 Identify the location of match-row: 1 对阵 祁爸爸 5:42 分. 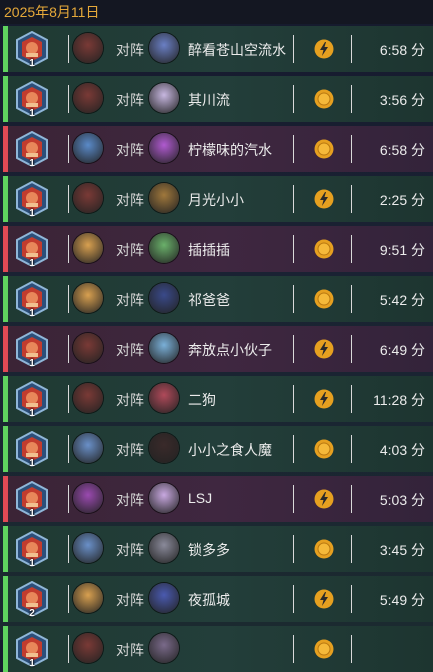
(218, 299).